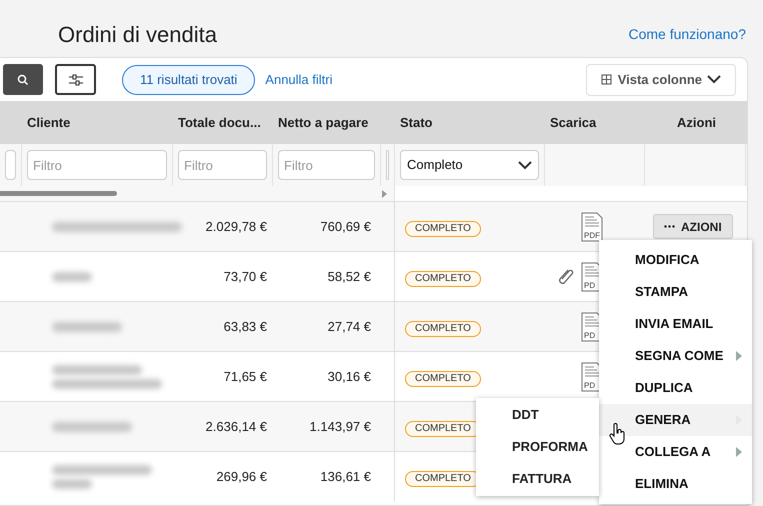  I want to click on table-cell: 58,52 €, so click(349, 276).